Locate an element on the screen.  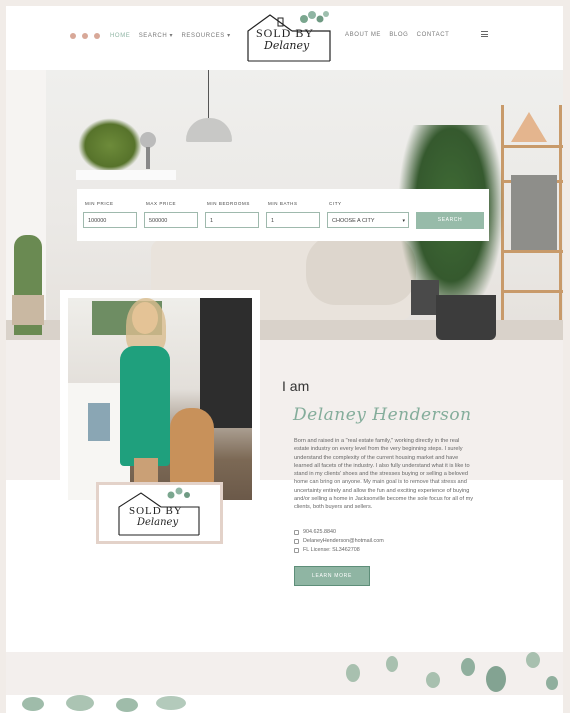
city-label: CITY is located at coordinates (335, 203).